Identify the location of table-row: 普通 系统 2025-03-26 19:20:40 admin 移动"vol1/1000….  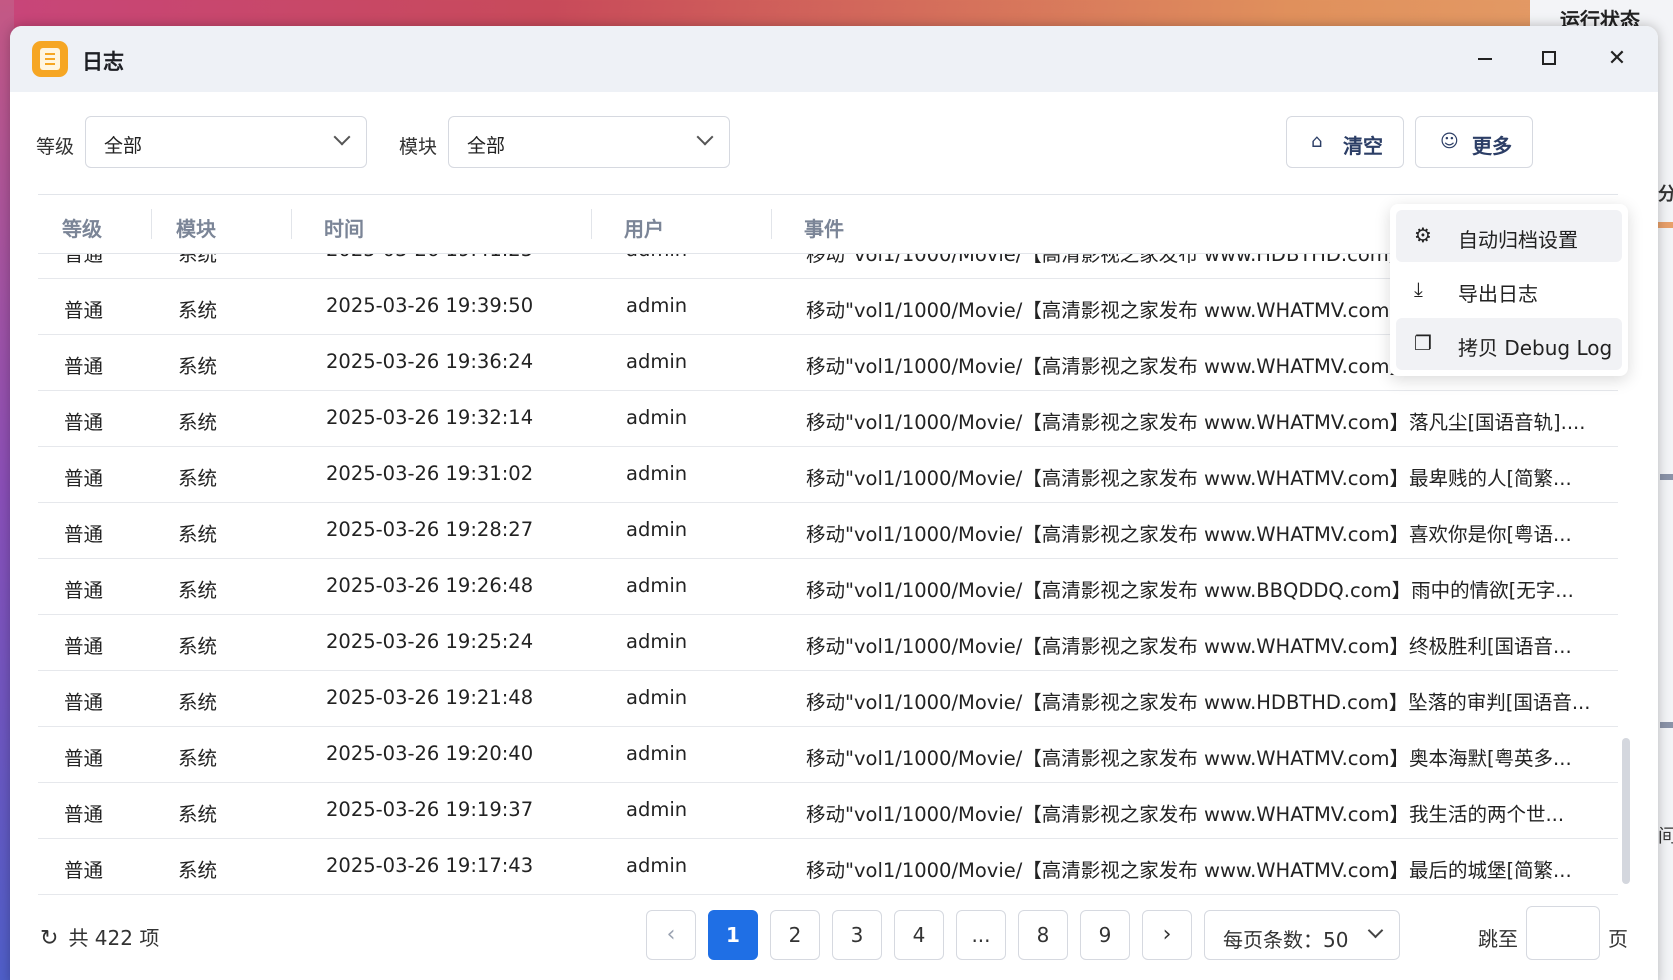
(828, 755).